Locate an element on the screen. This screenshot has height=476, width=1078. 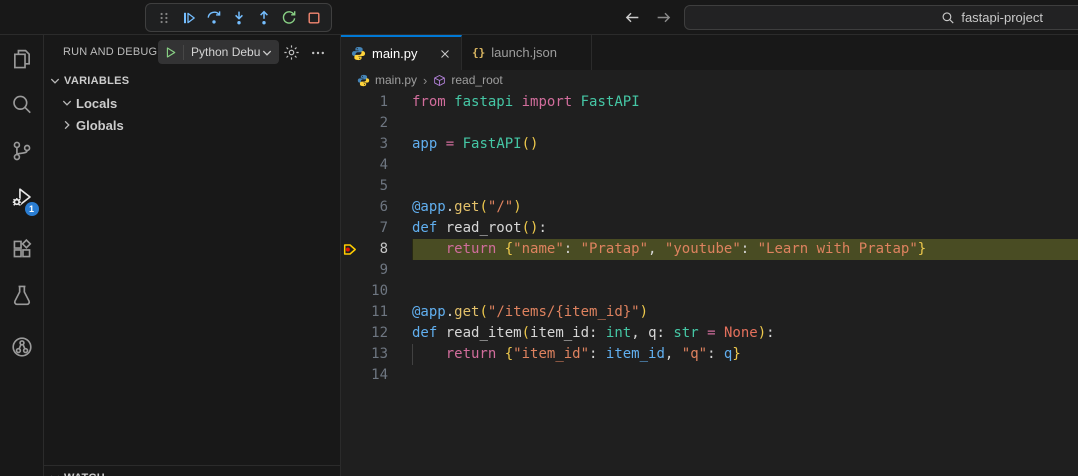
activity-bar-item-remote-explorer is located at coordinates (22, 349).